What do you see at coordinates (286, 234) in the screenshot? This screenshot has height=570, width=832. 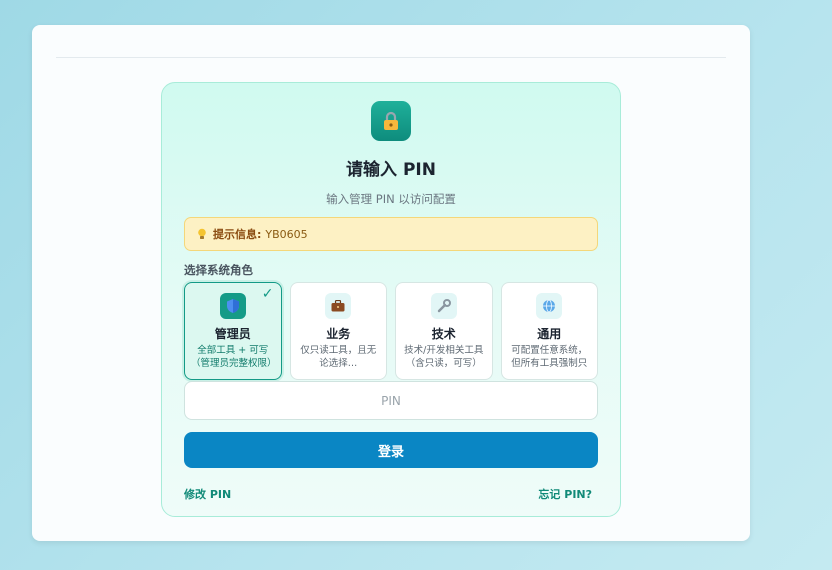 I see `hint-value: YB0605` at bounding box center [286, 234].